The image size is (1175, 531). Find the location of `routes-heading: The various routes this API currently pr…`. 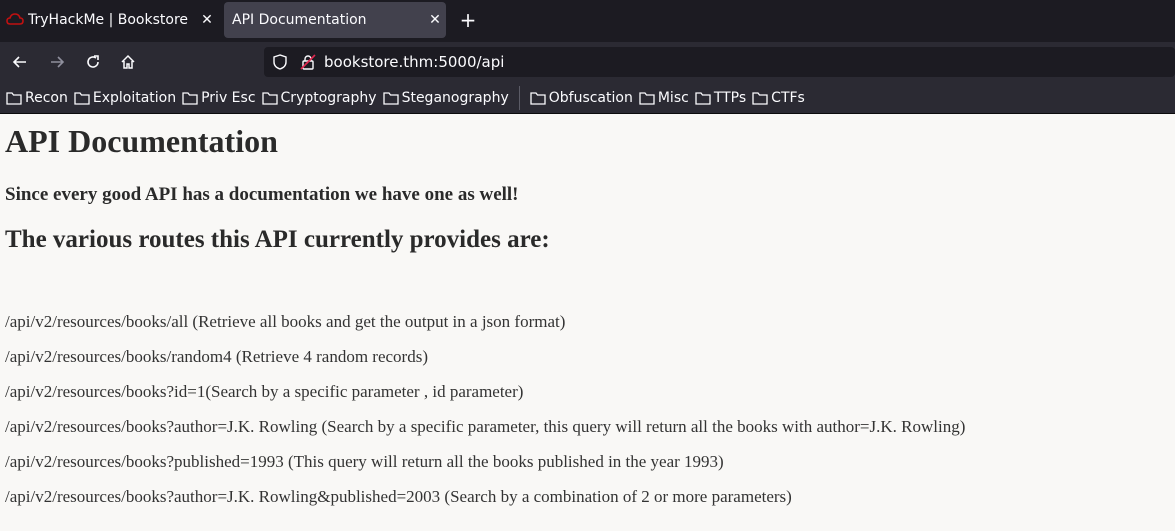

routes-heading: The various routes this API currently pr… is located at coordinates (277, 239).